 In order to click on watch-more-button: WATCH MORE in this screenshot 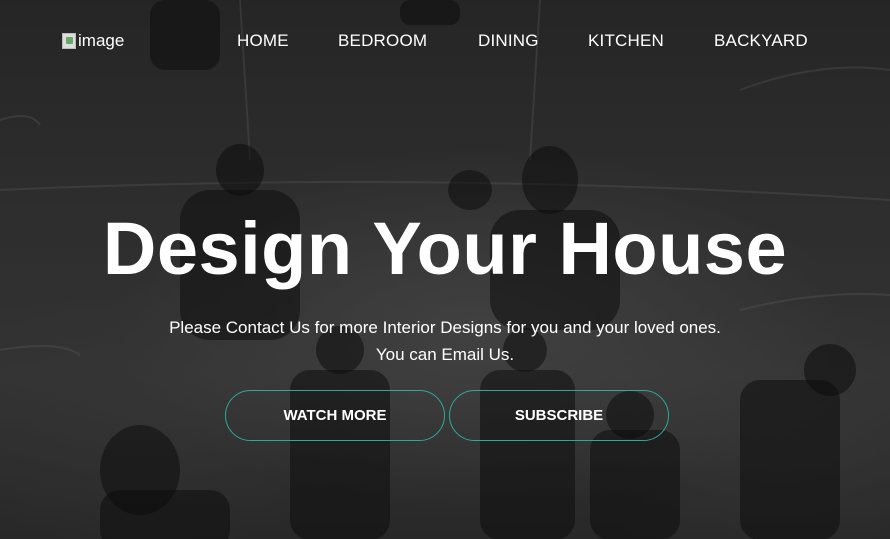, I will do `click(335, 415)`.